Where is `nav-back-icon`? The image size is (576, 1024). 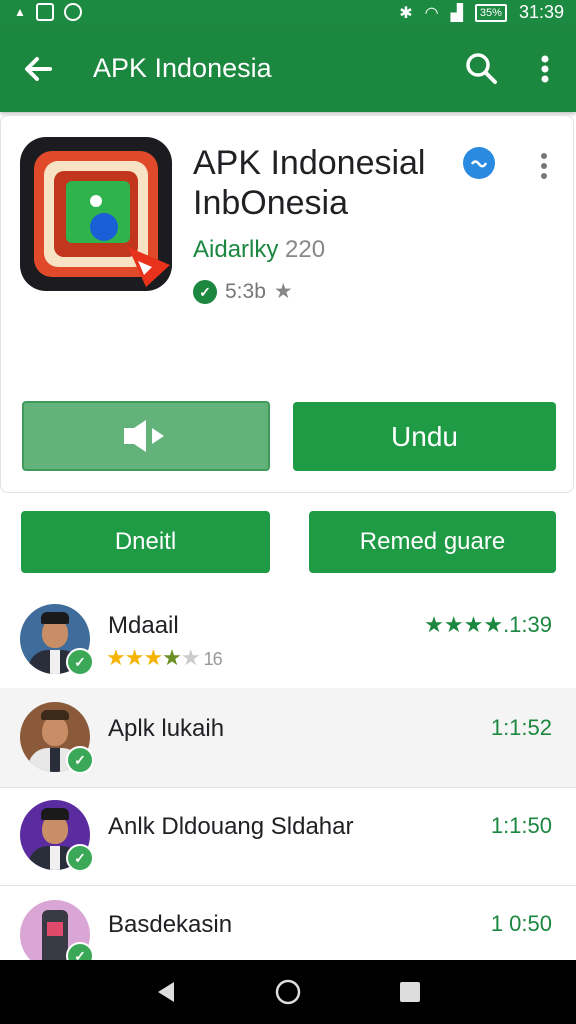 nav-back-icon is located at coordinates (166, 992).